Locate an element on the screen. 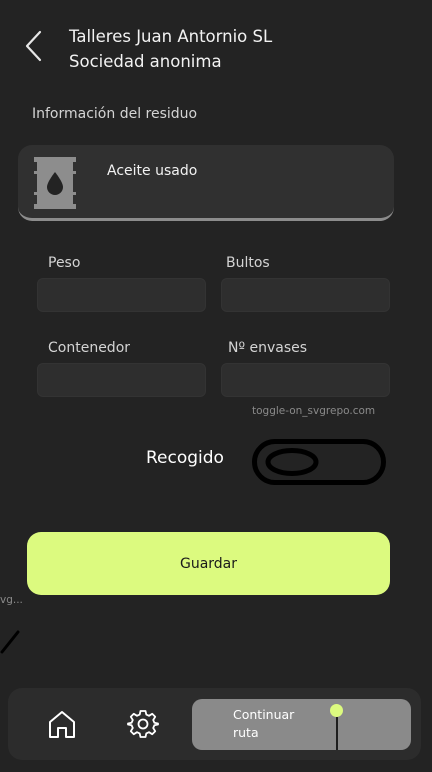  toggle-on-icon is located at coordinates (319, 462).